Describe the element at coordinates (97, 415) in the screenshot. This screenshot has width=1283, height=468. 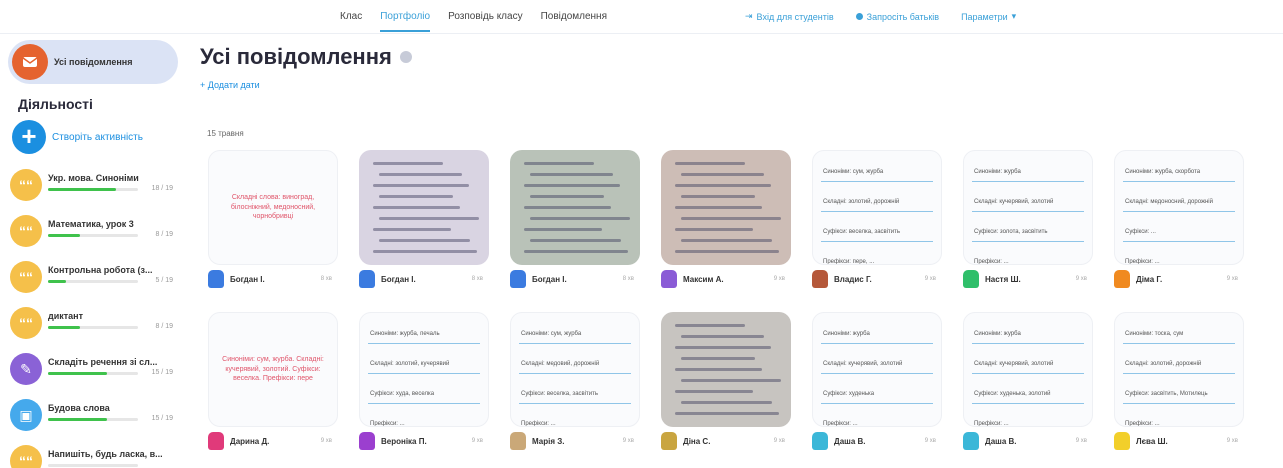
I see `sidebar-activity-item: ▣ Будова слова 15 / 19` at that location.